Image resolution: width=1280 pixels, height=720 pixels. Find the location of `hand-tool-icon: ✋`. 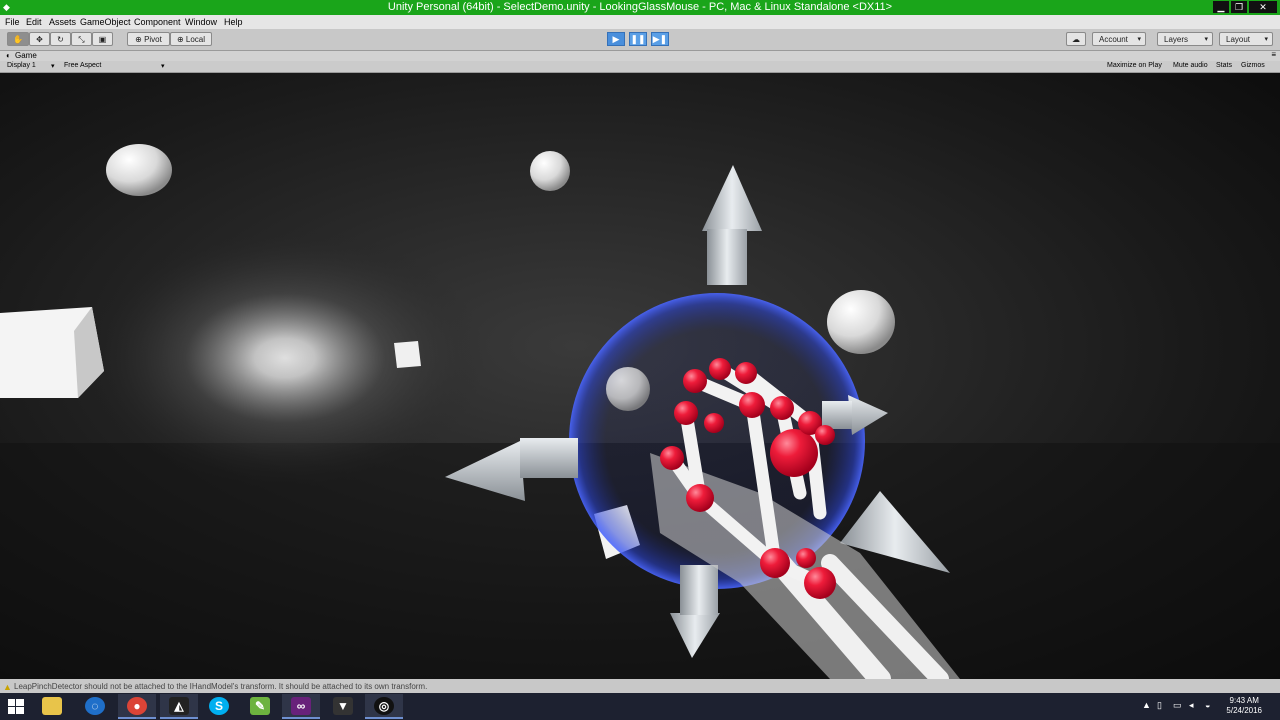

hand-tool-icon: ✋ is located at coordinates (18, 39).